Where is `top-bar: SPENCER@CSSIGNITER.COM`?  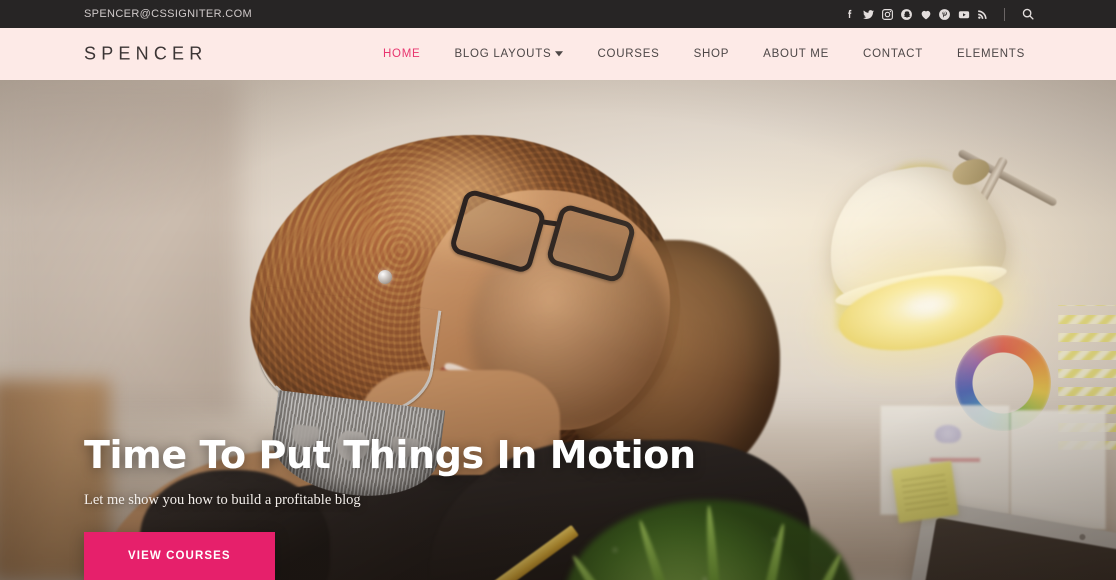
top-bar: SPENCER@CSSIGNITER.COM is located at coordinates (558, 14).